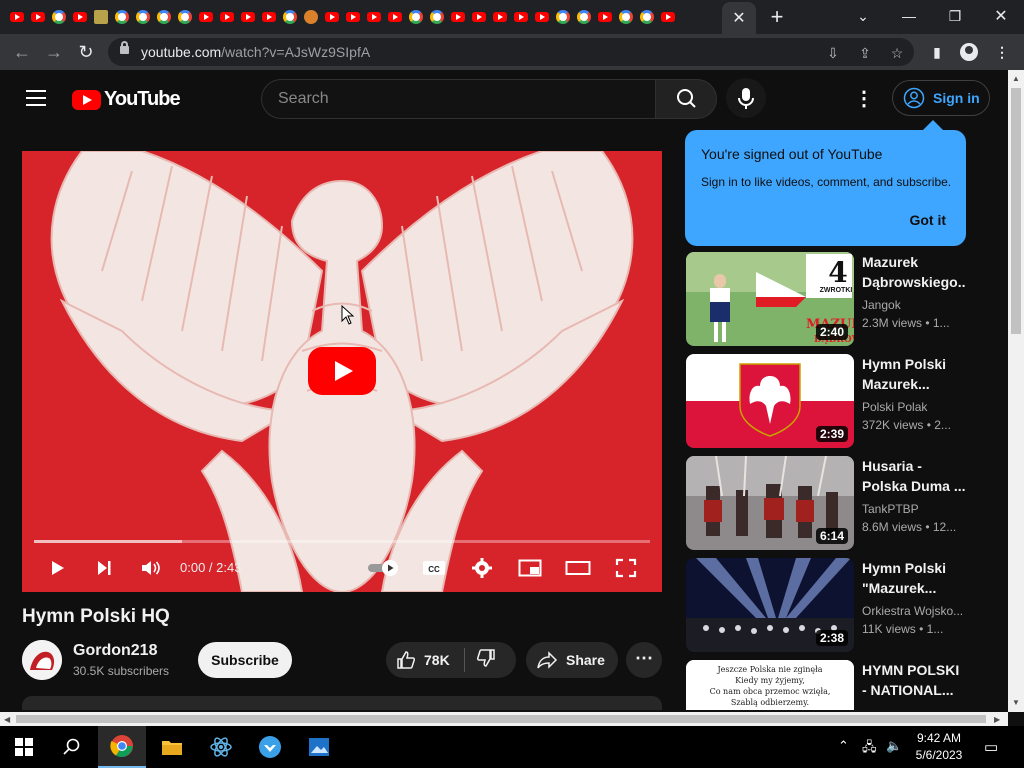  What do you see at coordinates (644, 660) in the screenshot?
I see `more-actions-button: ⋯` at bounding box center [644, 660].